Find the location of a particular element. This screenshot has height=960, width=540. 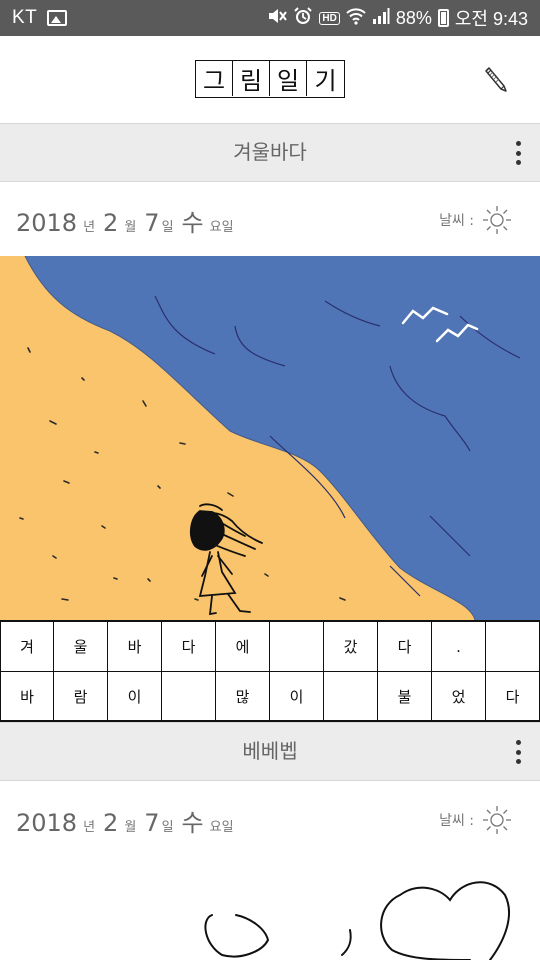

entry-header: 겨울바다 is located at coordinates (270, 152).